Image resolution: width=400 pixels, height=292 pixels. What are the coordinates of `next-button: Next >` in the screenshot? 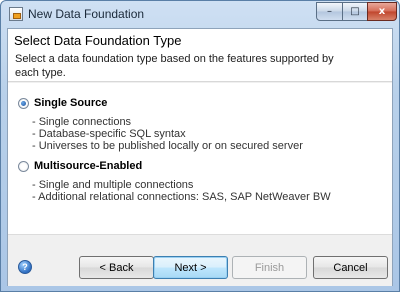 It's located at (190, 267).